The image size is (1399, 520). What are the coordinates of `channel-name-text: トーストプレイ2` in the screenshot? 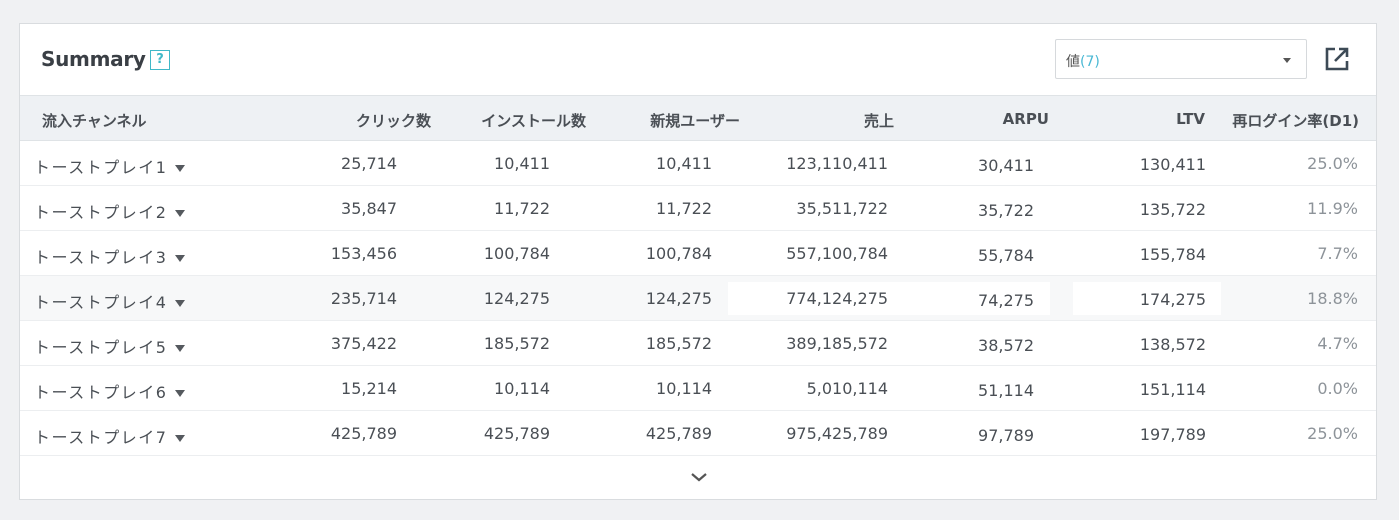 It's located at (101, 212).